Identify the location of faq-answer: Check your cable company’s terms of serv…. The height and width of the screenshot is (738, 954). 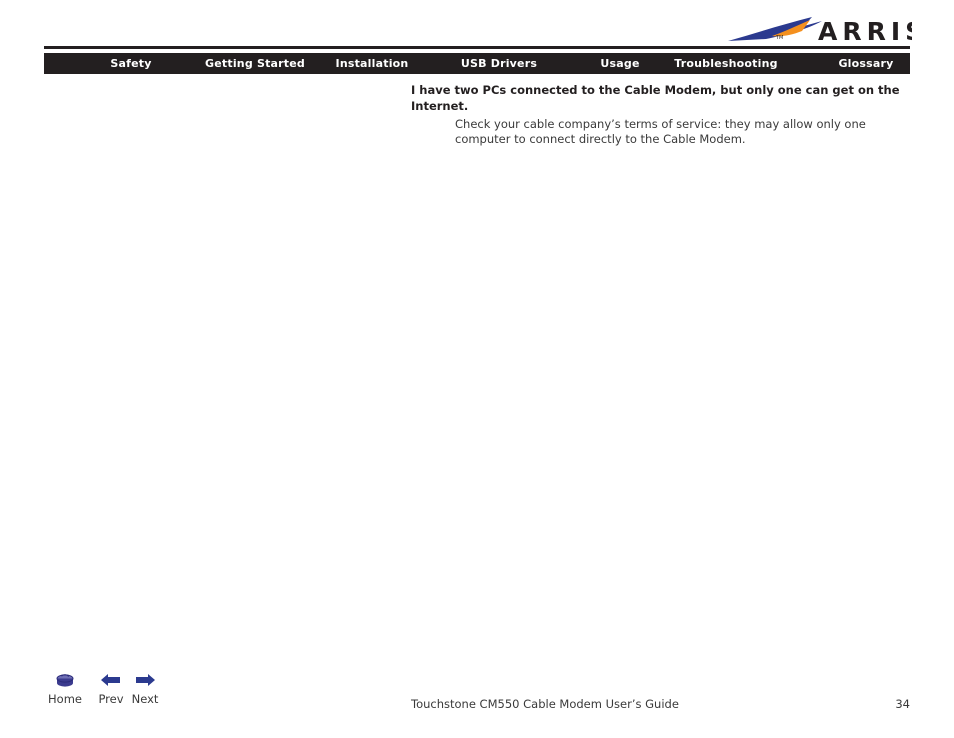
(660, 131).